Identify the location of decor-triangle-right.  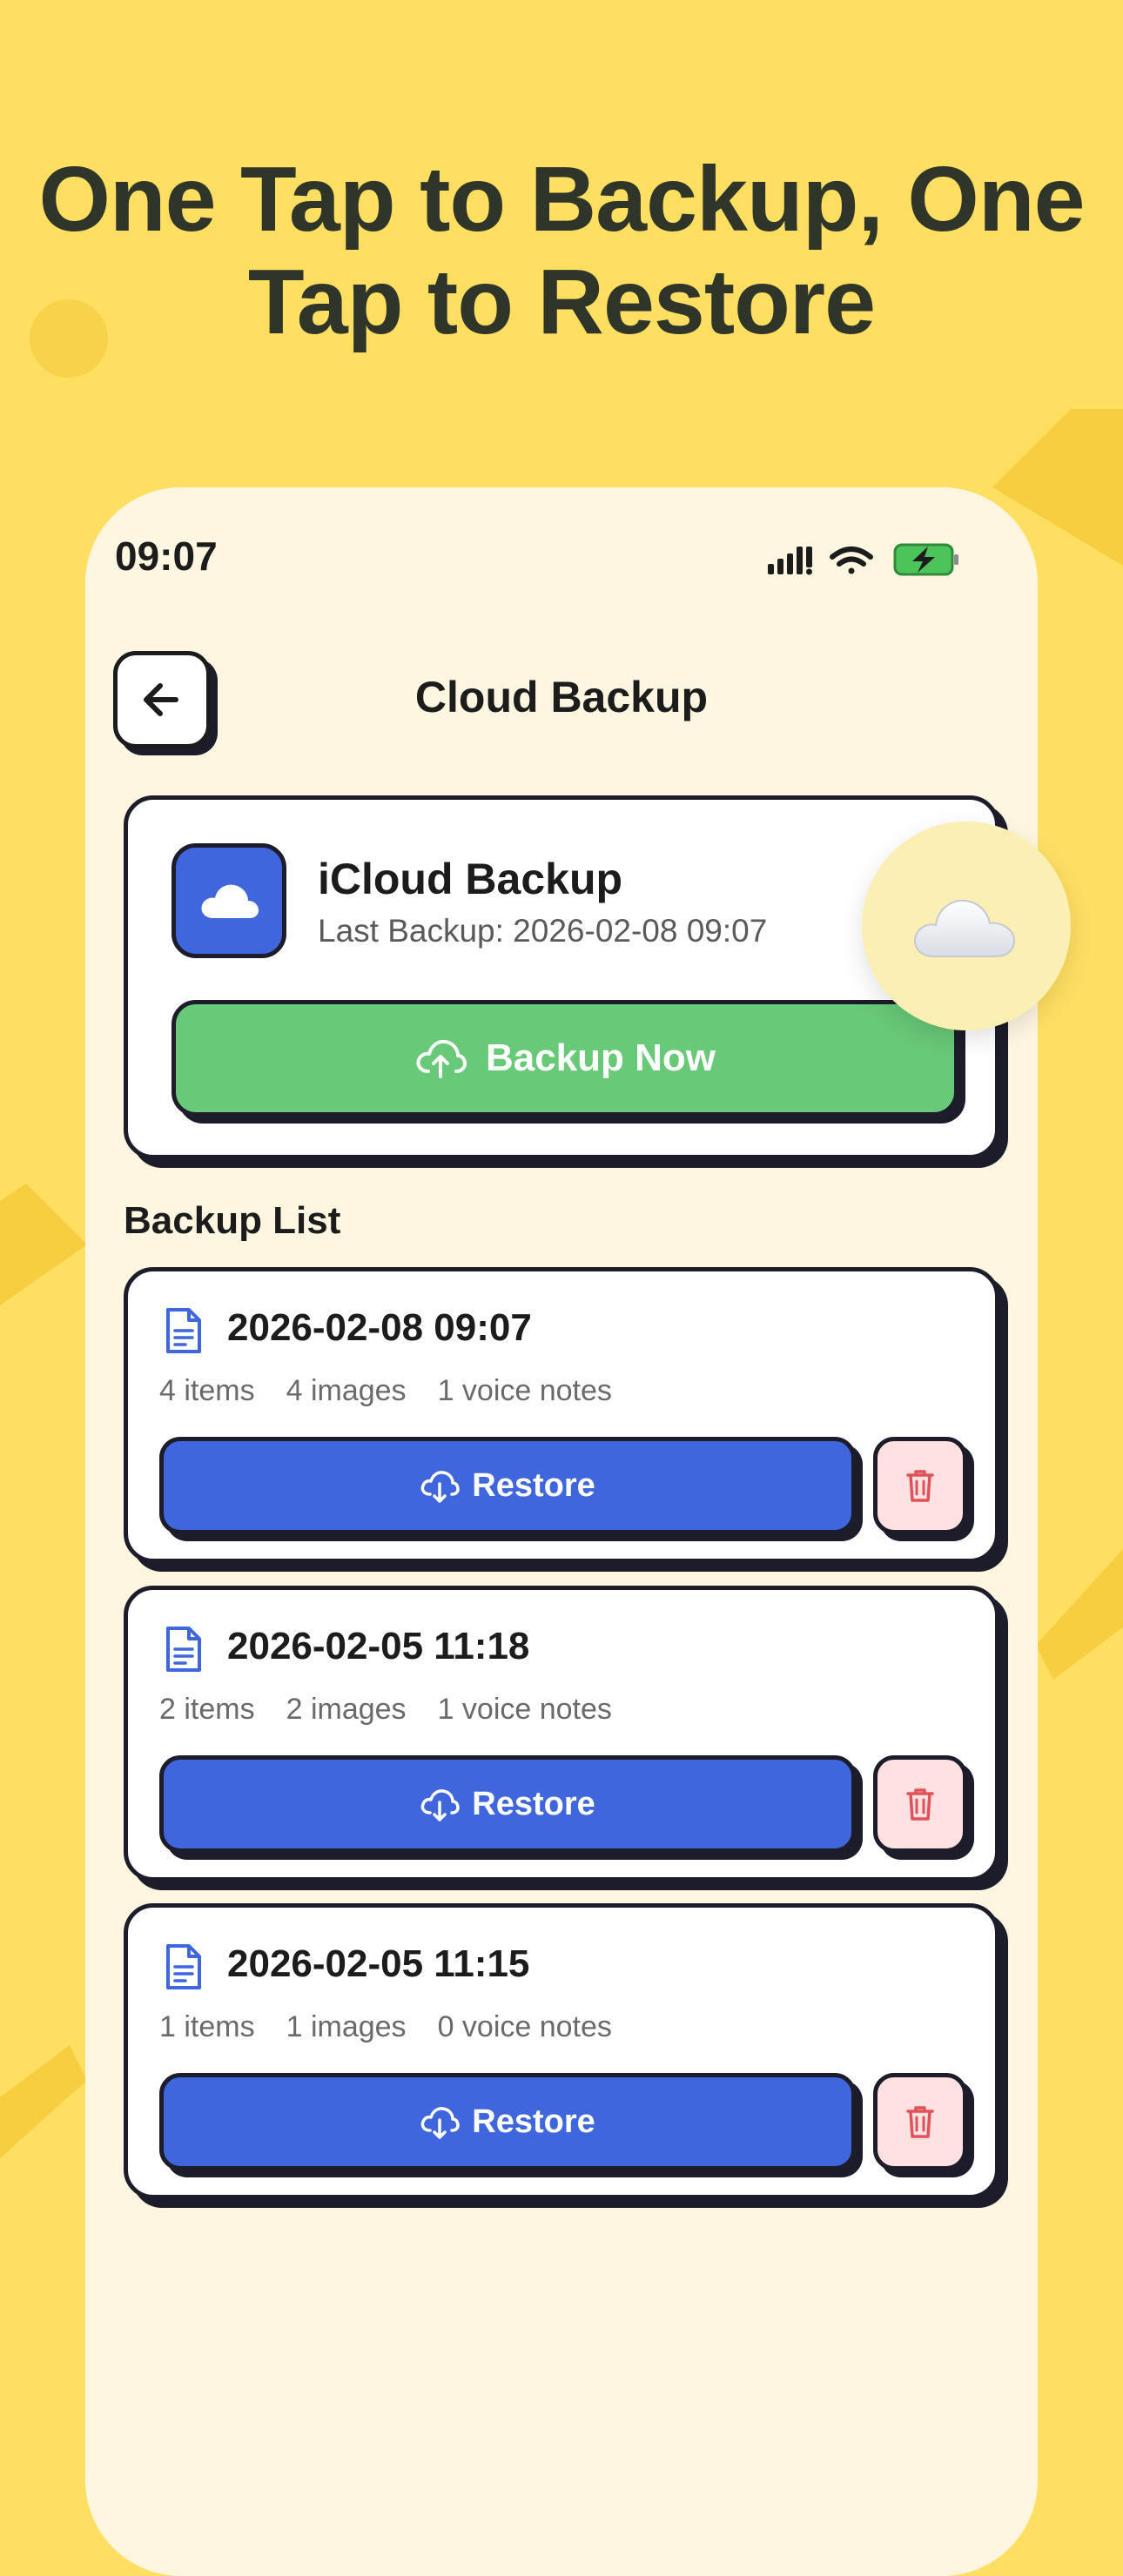
(1080, 1614).